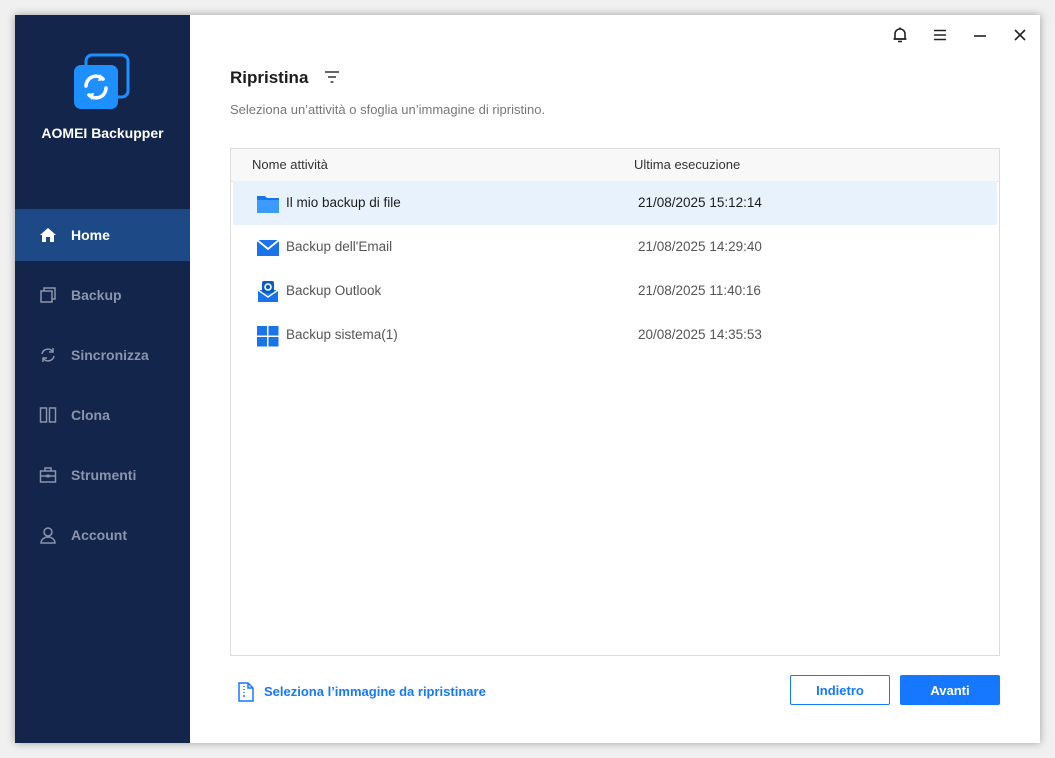  I want to click on page-title: Ripristina, so click(269, 77).